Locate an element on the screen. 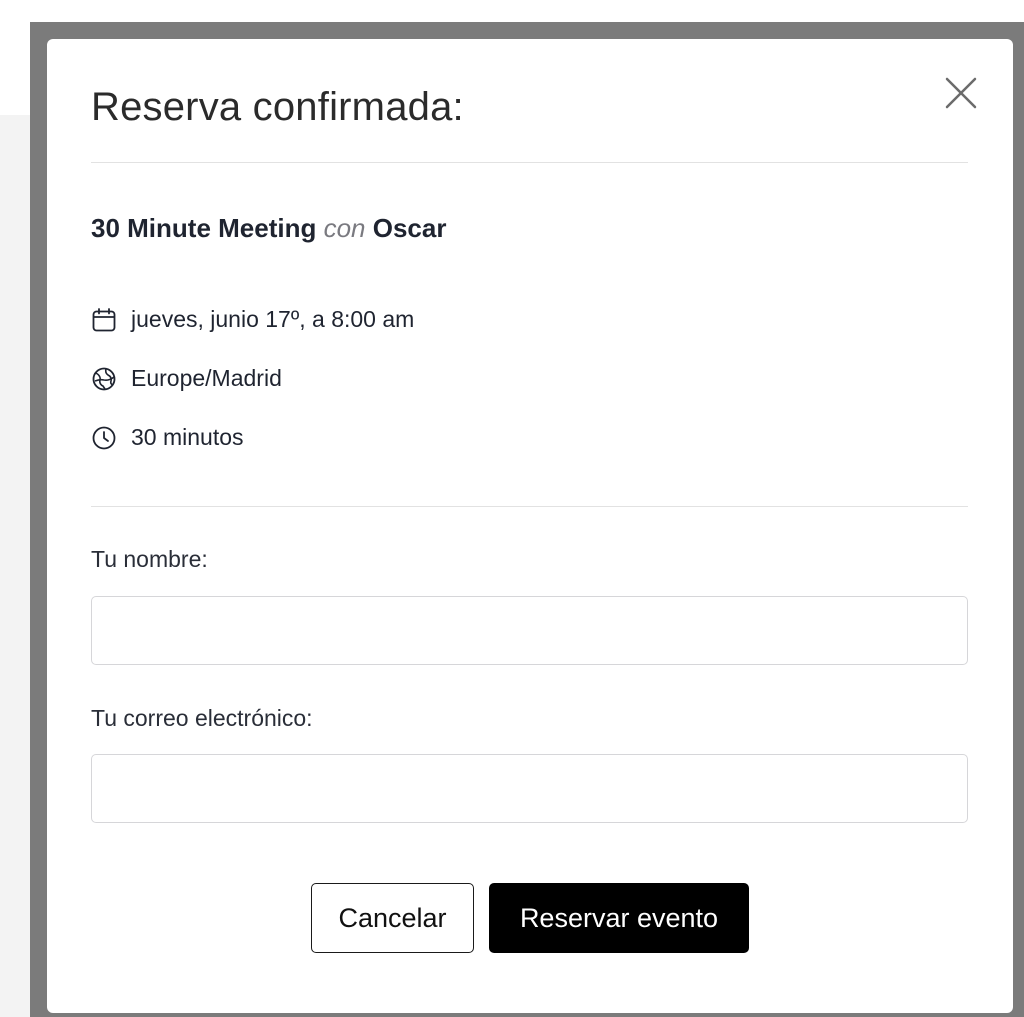  event-timezone: Europe/Madrid is located at coordinates (206, 378).